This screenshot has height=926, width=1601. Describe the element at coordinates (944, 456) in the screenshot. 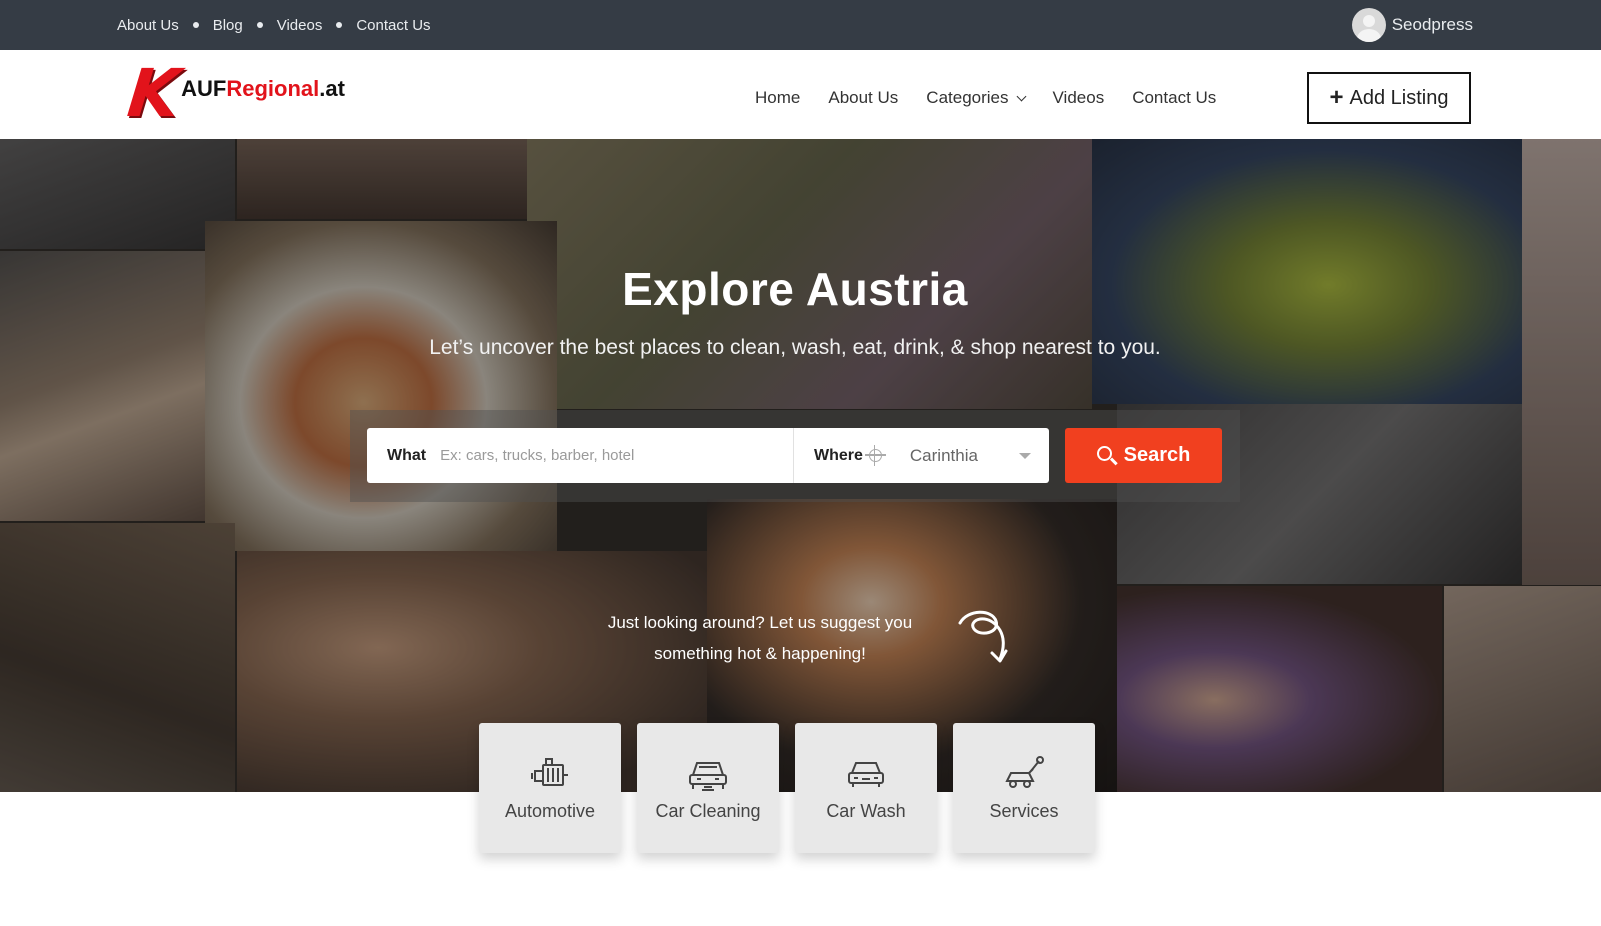

I see `where-select-value: Carinthia` at that location.